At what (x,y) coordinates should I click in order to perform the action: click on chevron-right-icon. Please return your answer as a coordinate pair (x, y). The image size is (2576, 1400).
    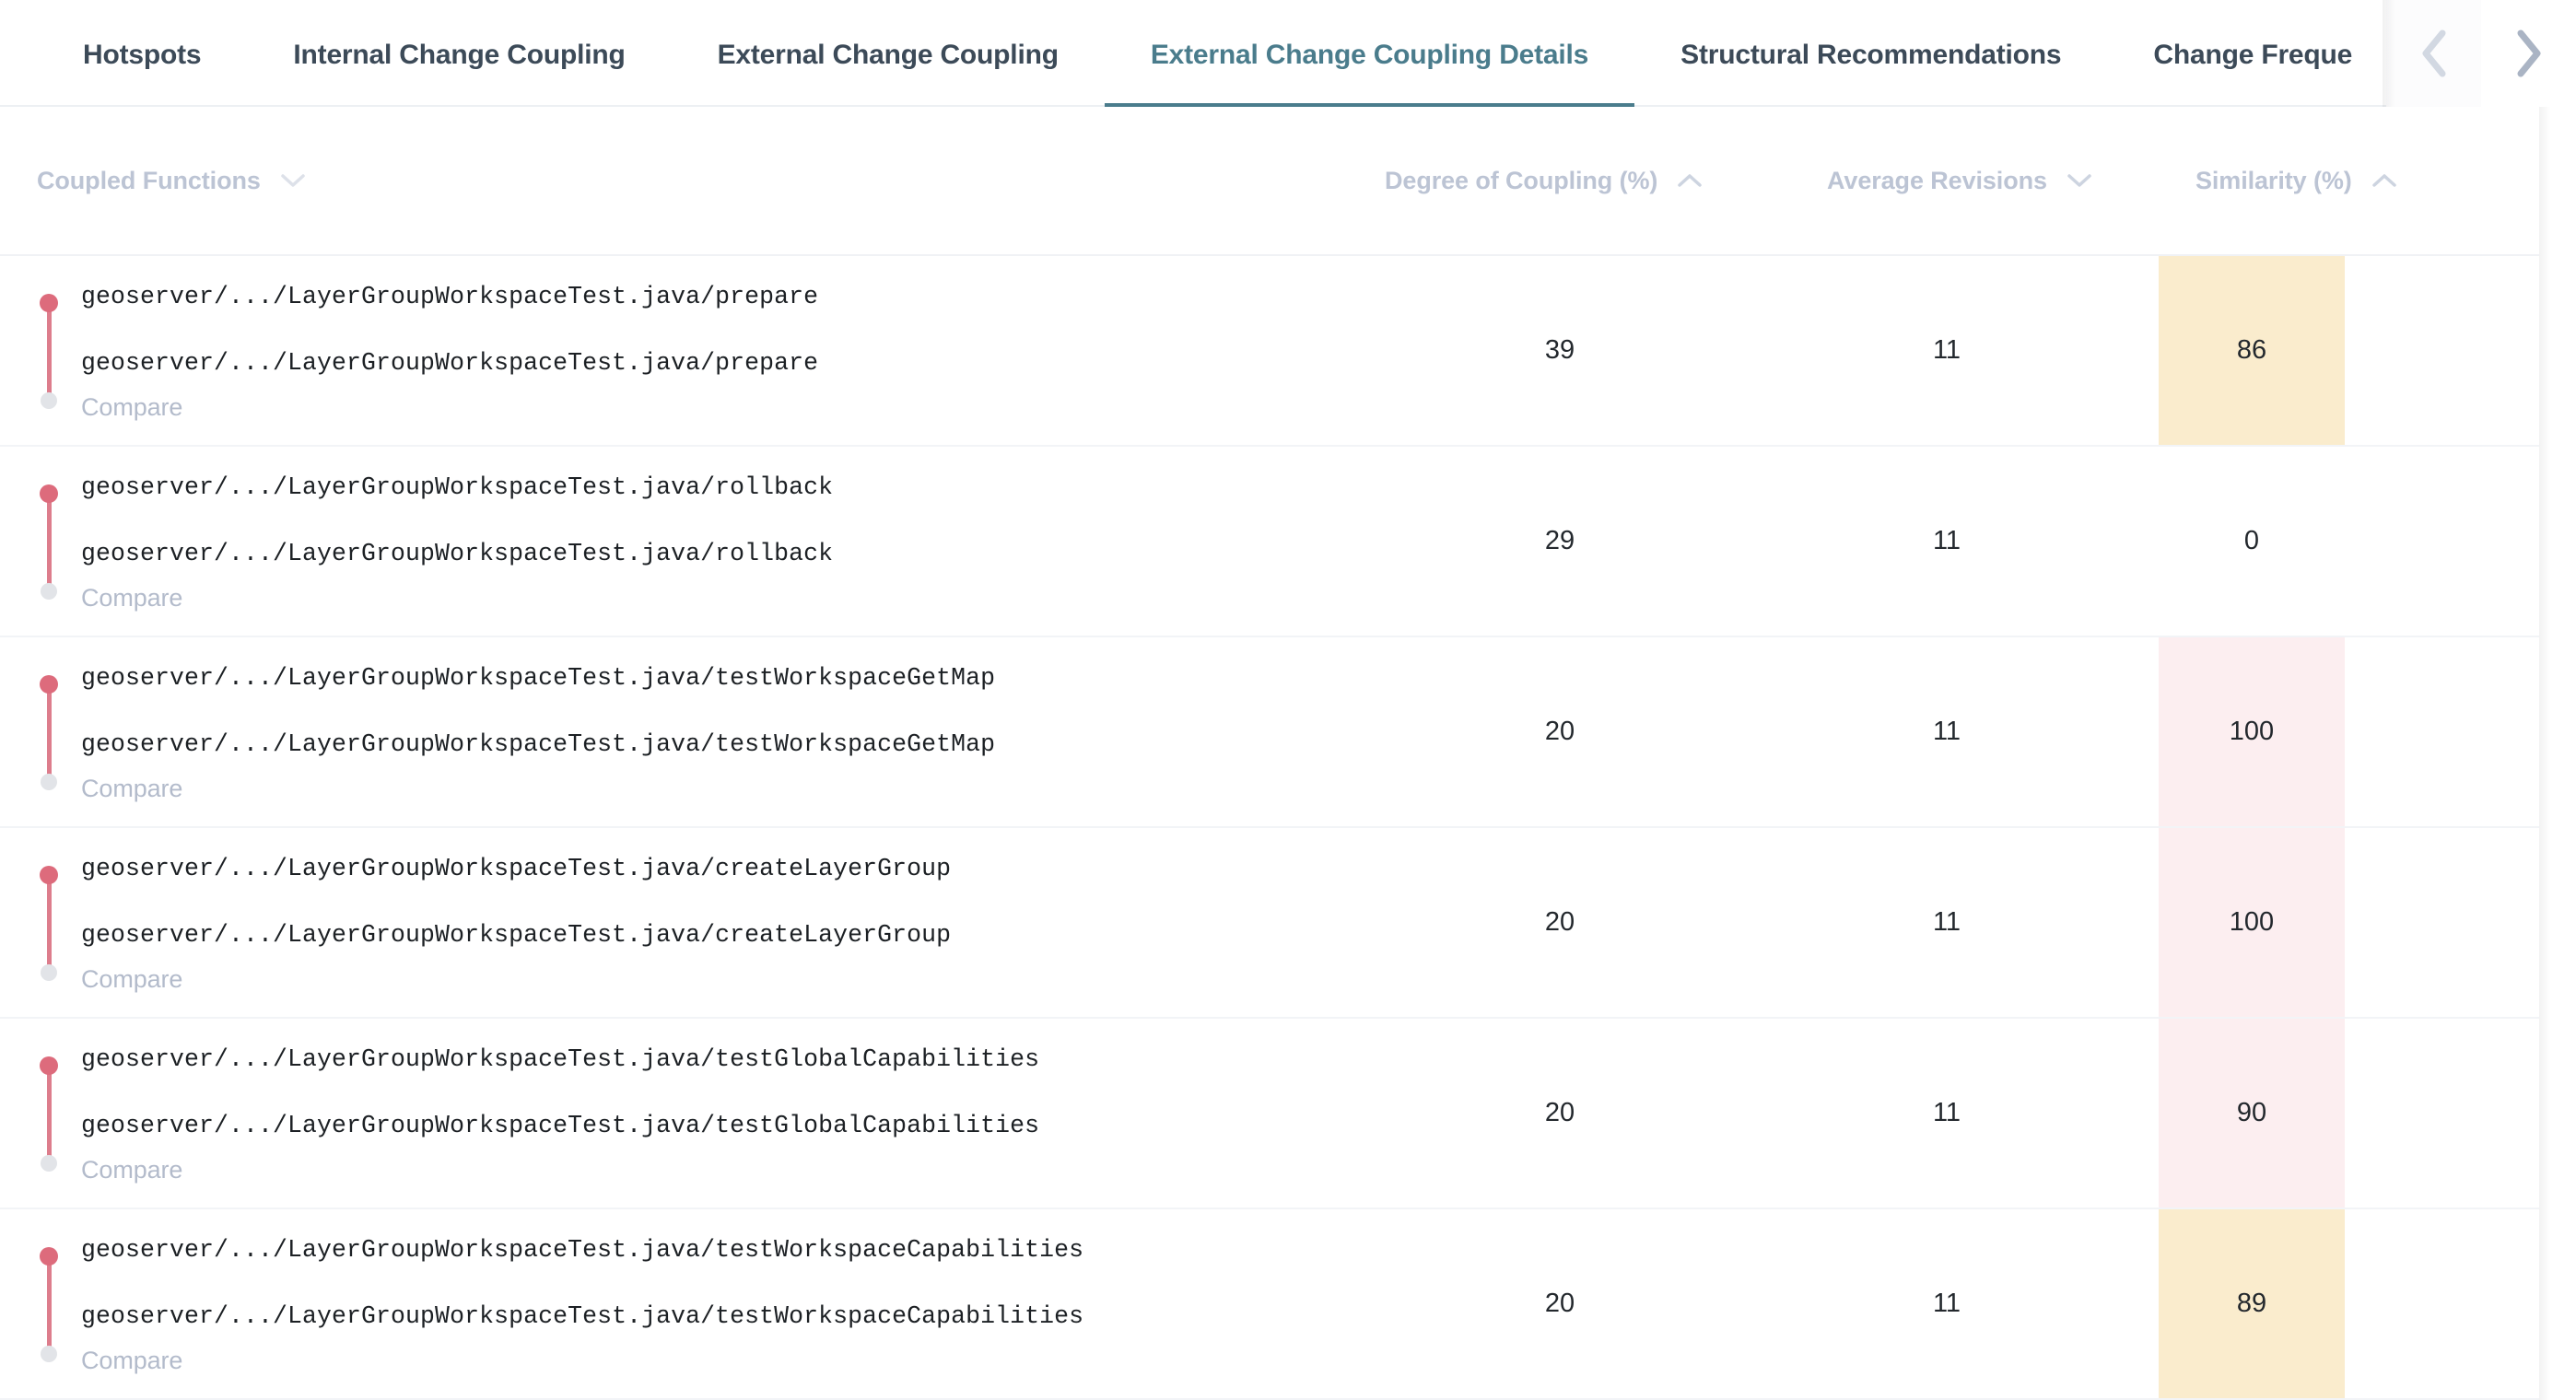
    Looking at the image, I should click on (2529, 53).